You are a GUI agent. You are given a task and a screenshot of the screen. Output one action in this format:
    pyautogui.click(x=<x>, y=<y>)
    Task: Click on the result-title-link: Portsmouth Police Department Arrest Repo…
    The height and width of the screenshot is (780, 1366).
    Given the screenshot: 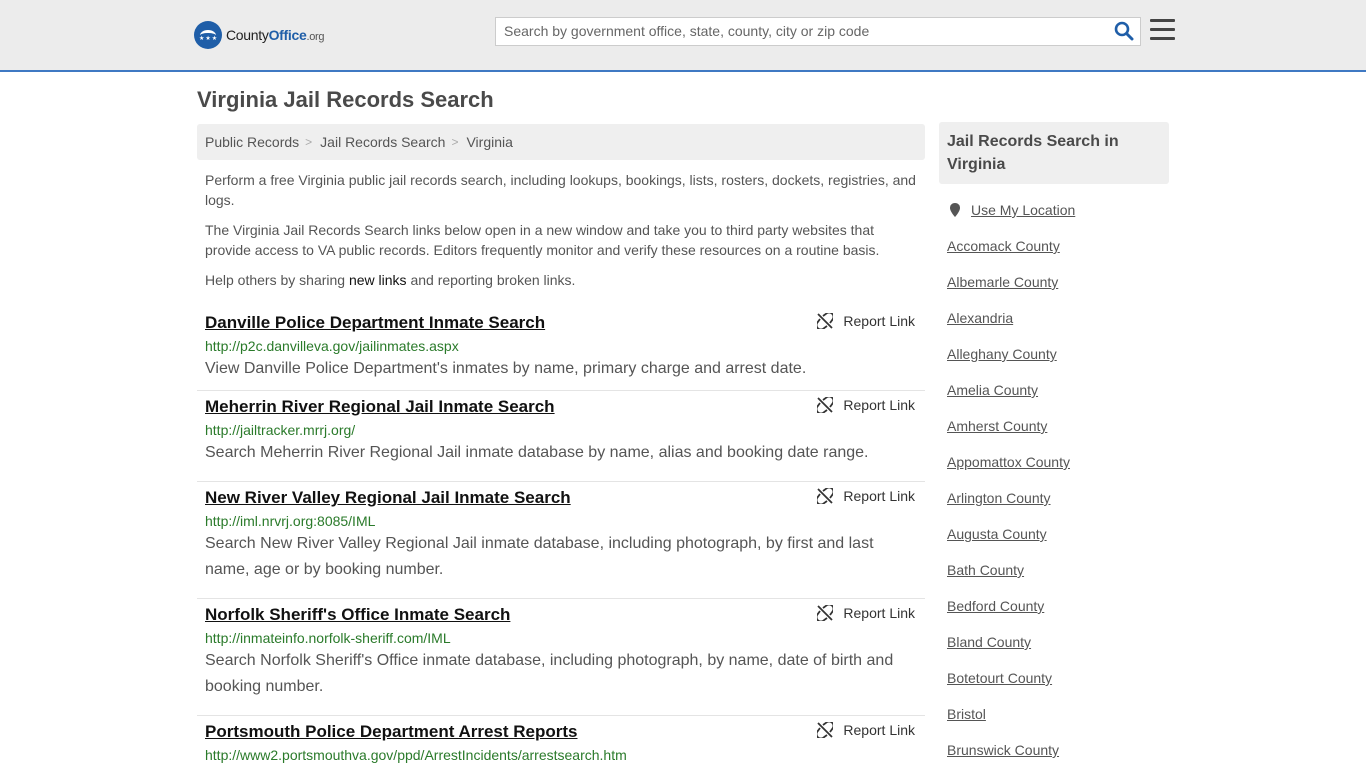 What is the action you would take?
    pyautogui.click(x=561, y=732)
    